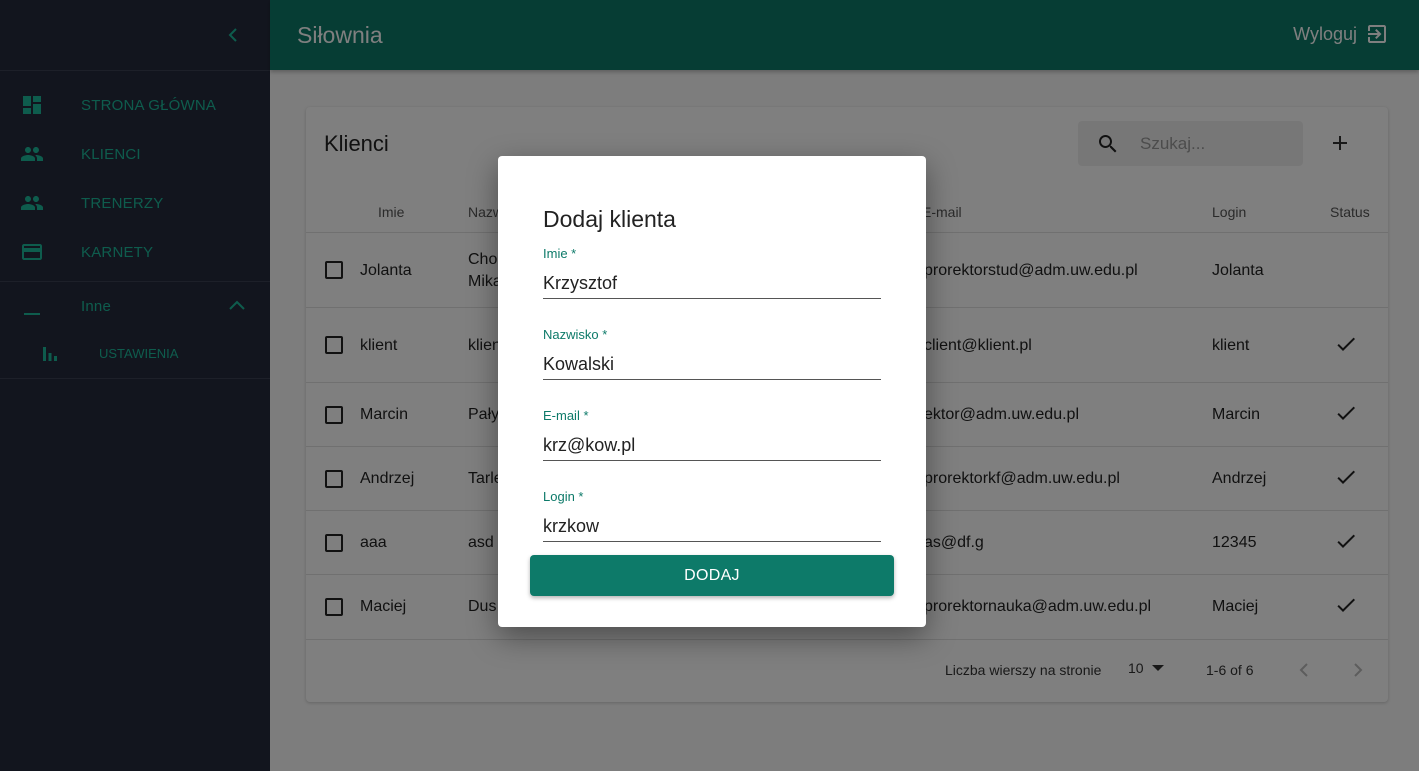 This screenshot has height=771, width=1419. What do you see at coordinates (560, 253) in the screenshot?
I see `first-name-label: Imie *` at bounding box center [560, 253].